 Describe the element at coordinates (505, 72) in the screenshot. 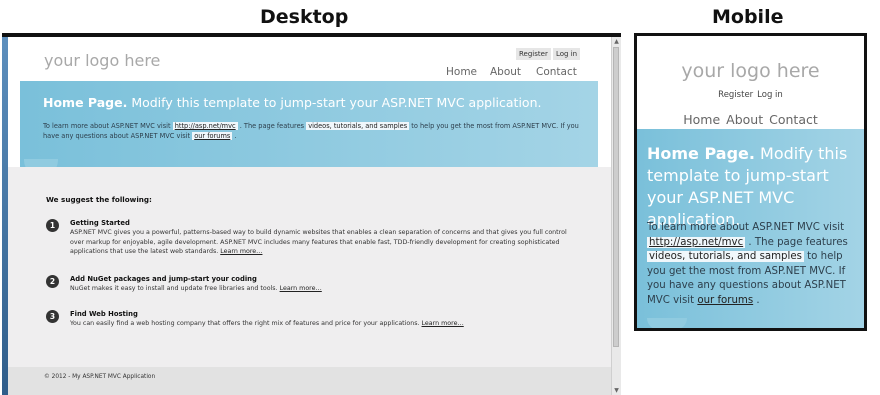

I see `nav-about: About` at that location.